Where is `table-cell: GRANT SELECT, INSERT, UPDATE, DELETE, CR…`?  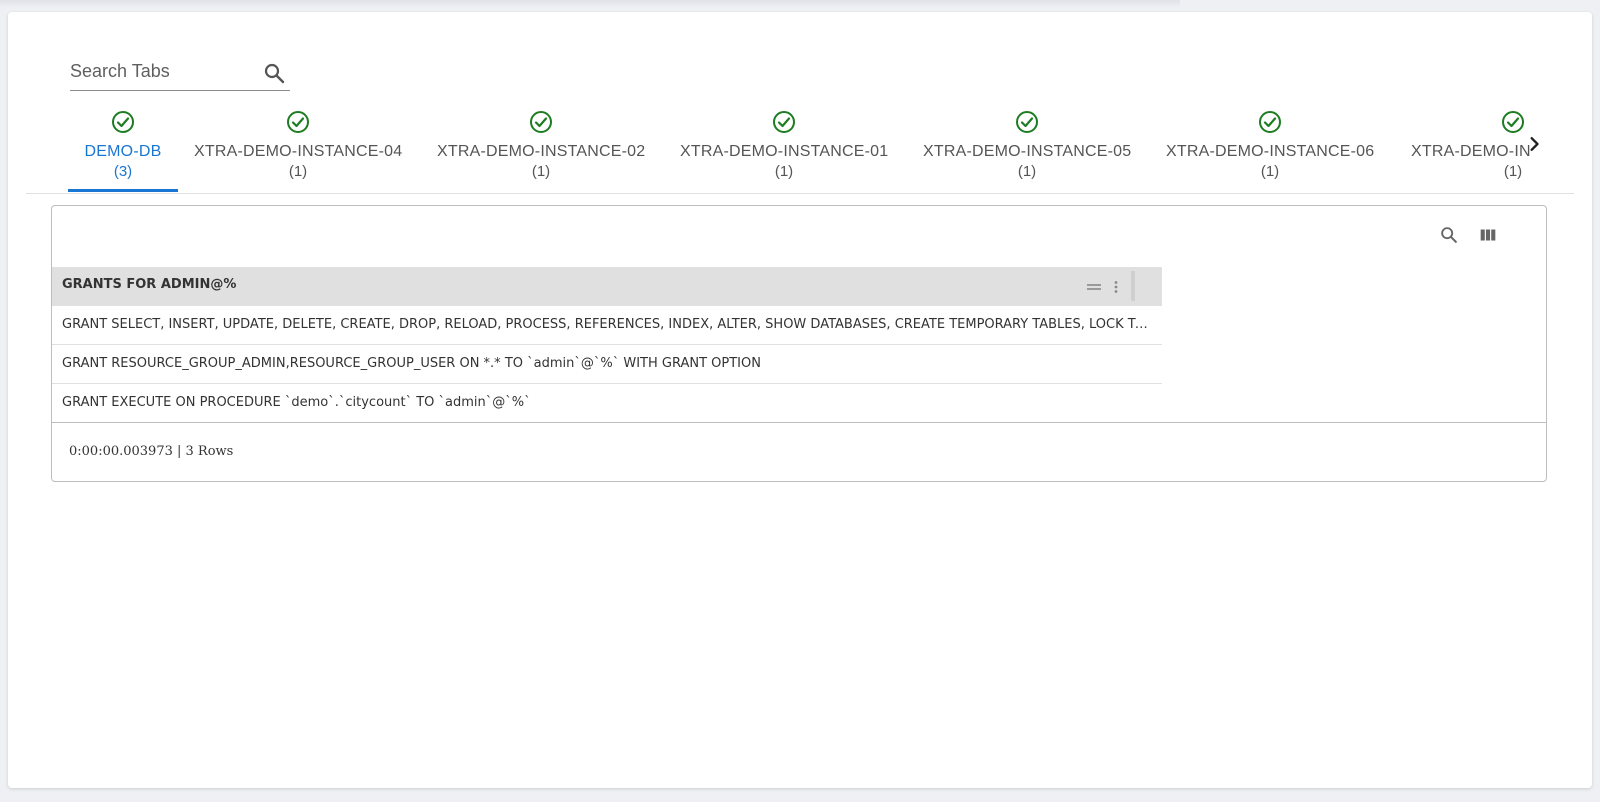 table-cell: GRANT SELECT, INSERT, UPDATE, DELETE, CR… is located at coordinates (608, 324).